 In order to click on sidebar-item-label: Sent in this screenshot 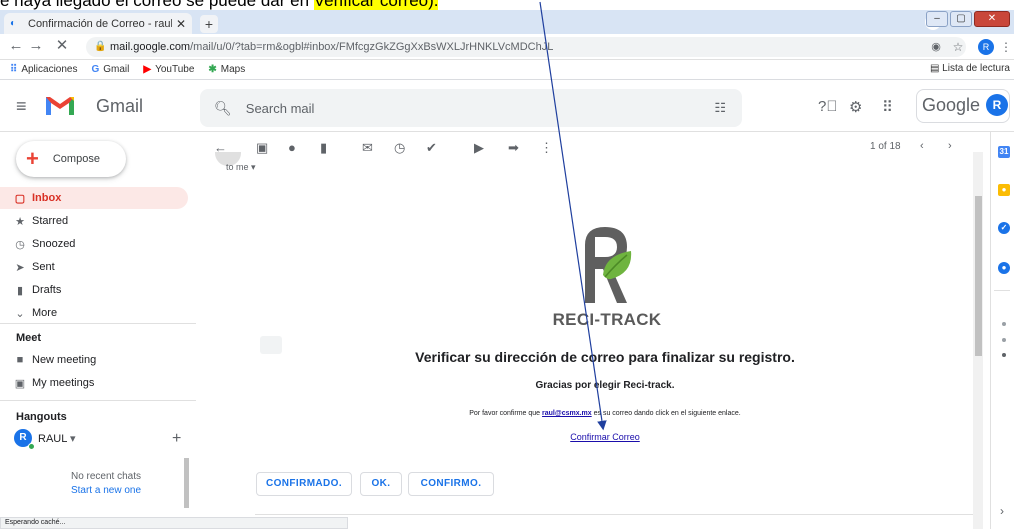, I will do `click(43, 267)`.